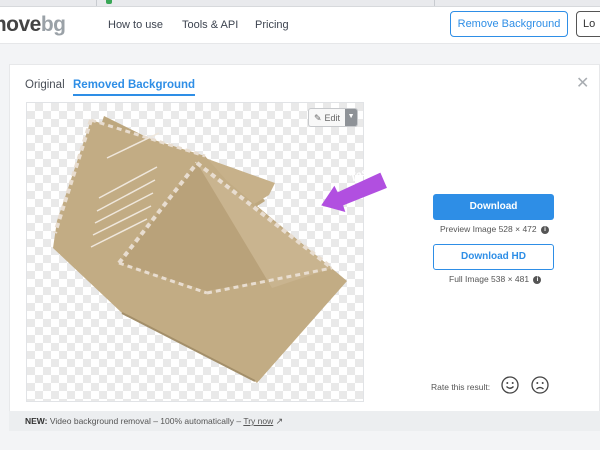 The height and width of the screenshot is (450, 600). What do you see at coordinates (36, 421) in the screenshot?
I see `banner-new-label: NEW:` at bounding box center [36, 421].